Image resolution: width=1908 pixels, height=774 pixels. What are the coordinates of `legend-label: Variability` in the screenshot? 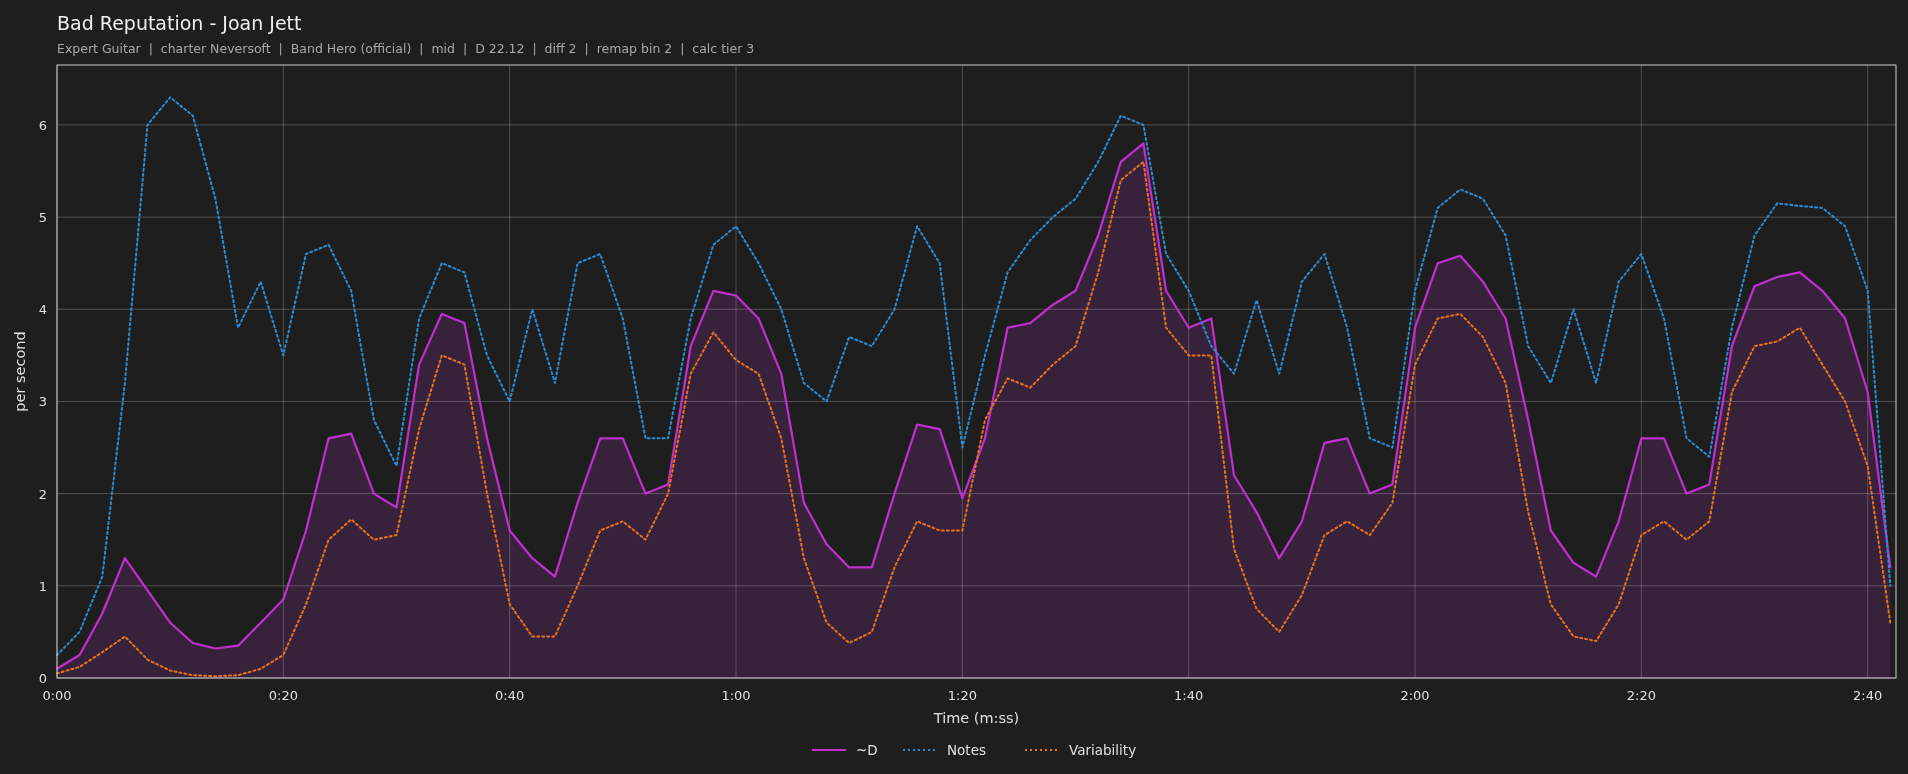 It's located at (1103, 750).